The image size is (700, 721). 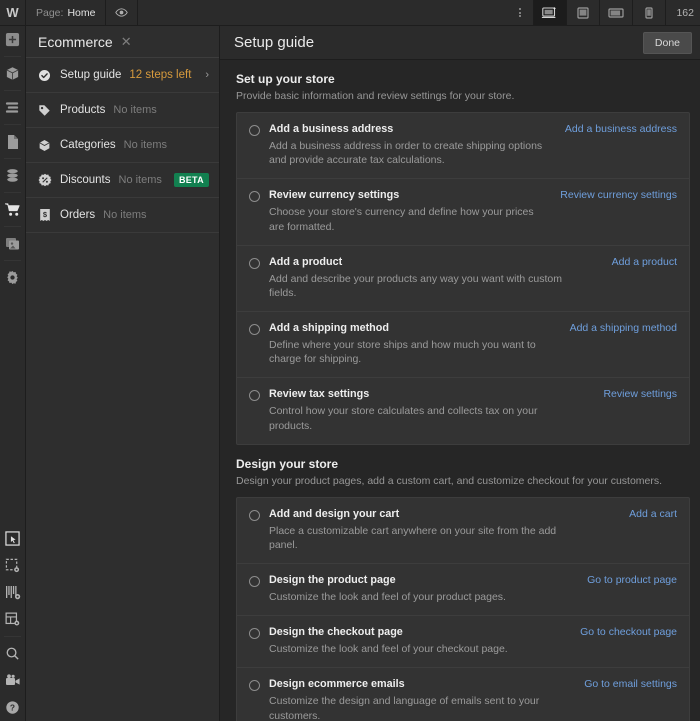 I want to click on mobile-icon, so click(x=649, y=12).